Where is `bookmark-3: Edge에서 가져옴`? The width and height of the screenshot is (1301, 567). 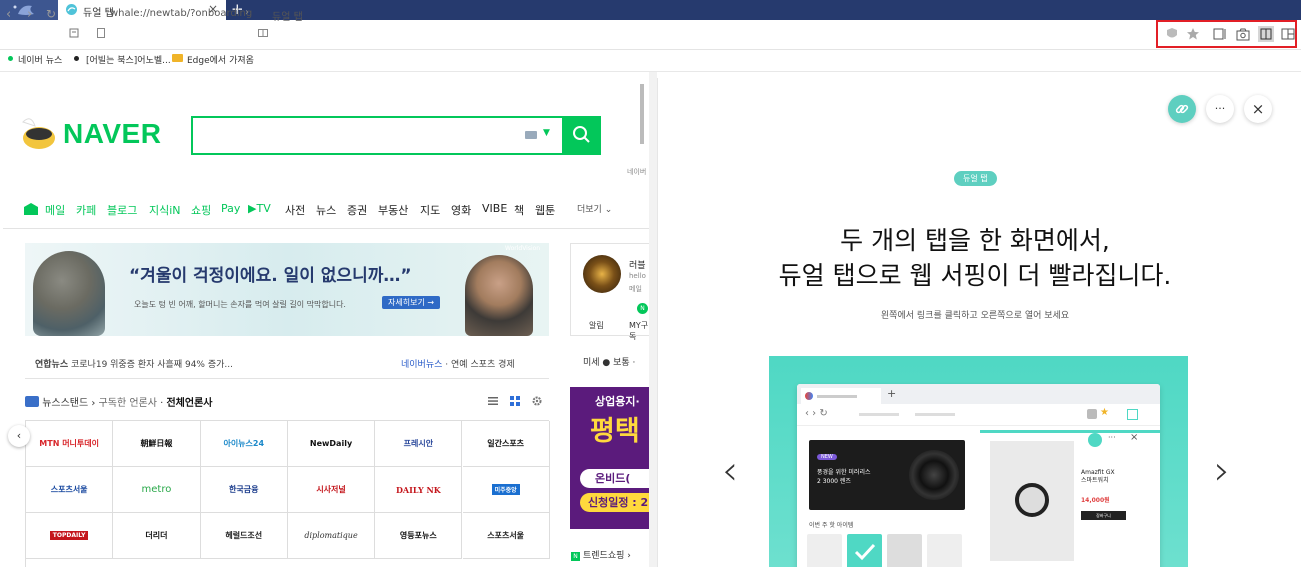
bookmark-3: Edge에서 가져옴 is located at coordinates (220, 59).